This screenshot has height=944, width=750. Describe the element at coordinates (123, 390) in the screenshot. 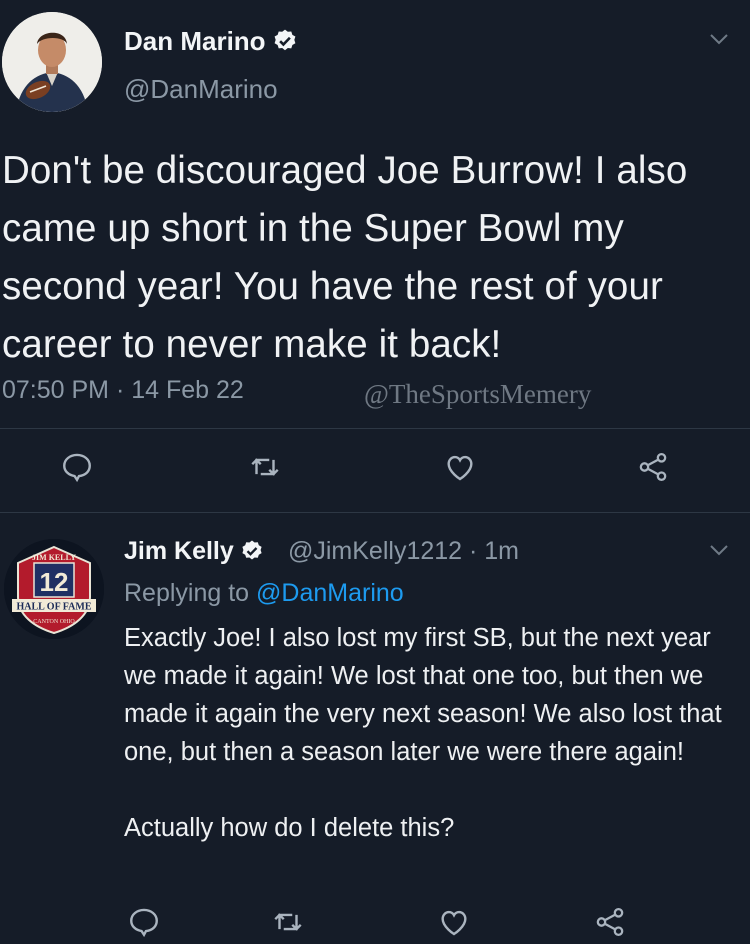

I see `tweet-timestamp: 07:50 PM · 14 Feb 22` at that location.